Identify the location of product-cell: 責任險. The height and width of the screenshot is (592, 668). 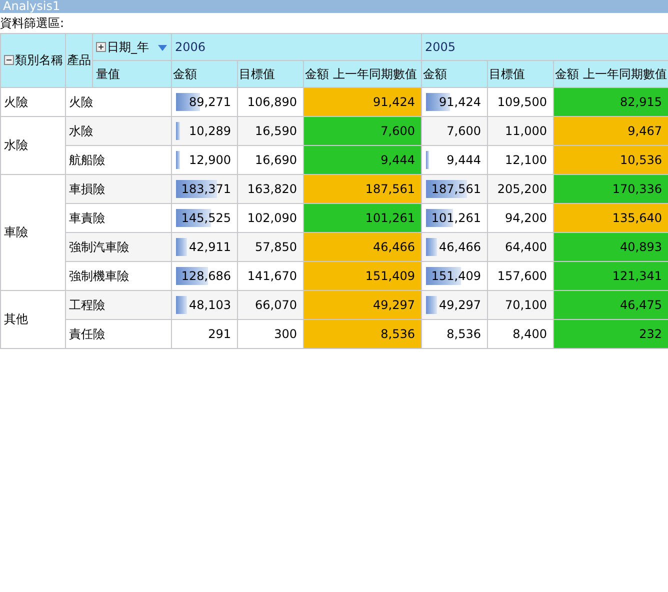
(119, 334).